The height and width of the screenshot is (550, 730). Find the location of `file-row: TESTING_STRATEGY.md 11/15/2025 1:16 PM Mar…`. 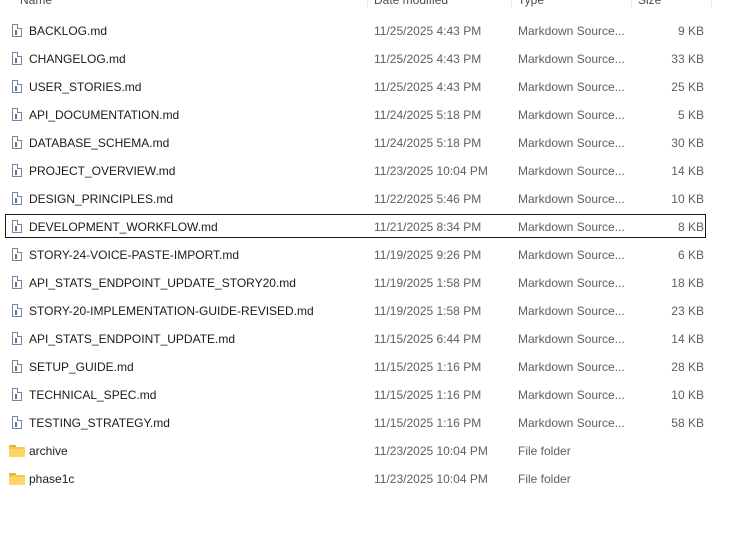

file-row: TESTING_STRATEGY.md 11/15/2025 1:16 PM Mar… is located at coordinates (365, 423).